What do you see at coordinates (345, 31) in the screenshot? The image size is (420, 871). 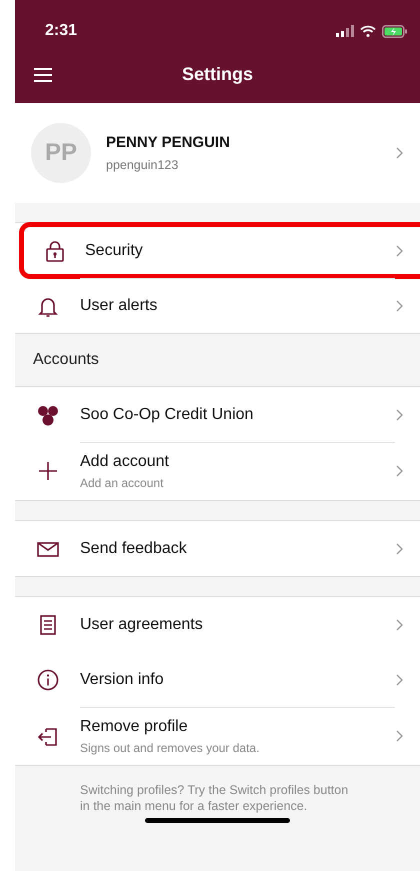 I see `signal-icon` at bounding box center [345, 31].